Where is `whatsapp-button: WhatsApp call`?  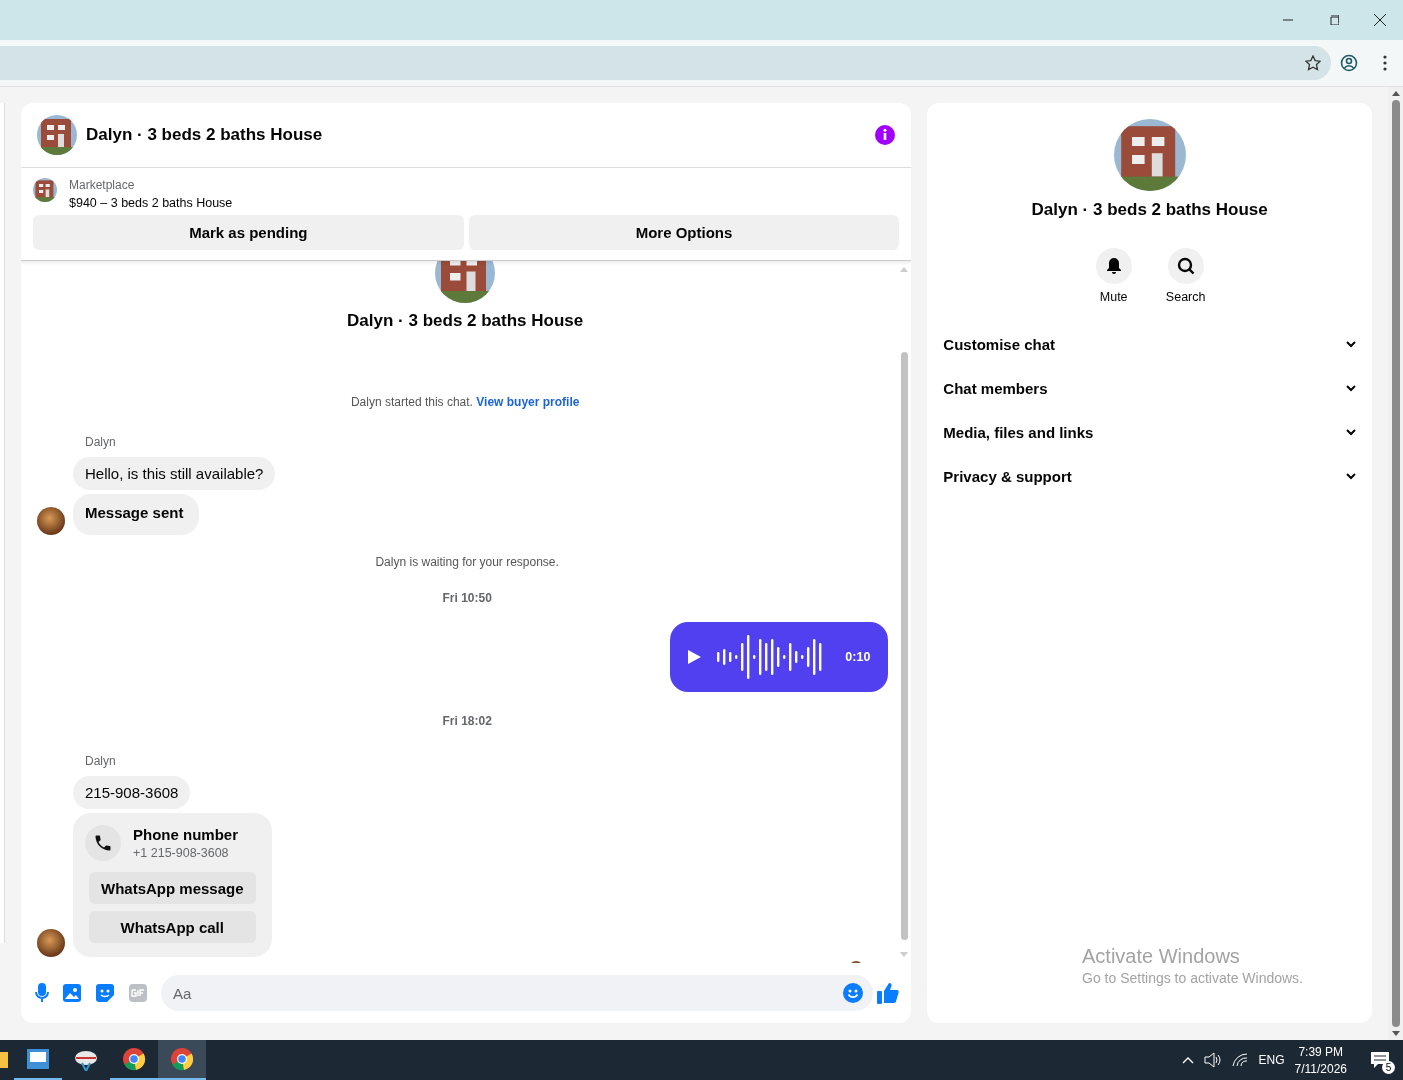 whatsapp-button: WhatsApp call is located at coordinates (172, 927).